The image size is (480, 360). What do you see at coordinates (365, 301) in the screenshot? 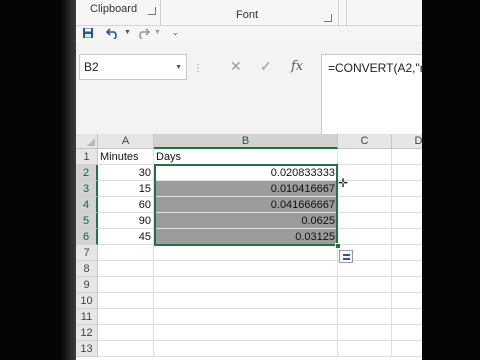
I see `cell-c10` at bounding box center [365, 301].